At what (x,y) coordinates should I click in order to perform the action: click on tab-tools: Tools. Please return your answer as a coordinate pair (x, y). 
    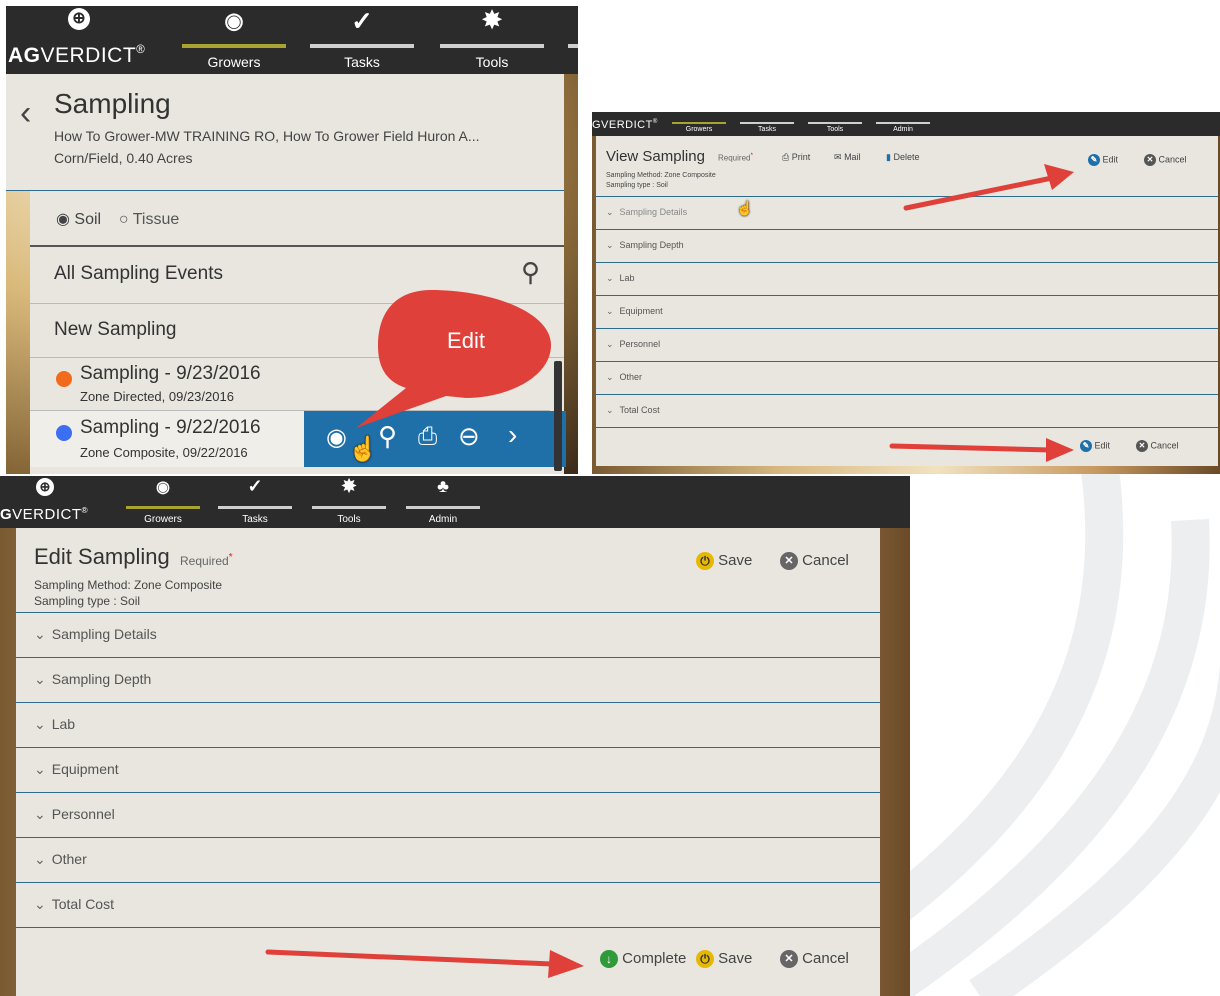
    Looking at the image, I should click on (835, 124).